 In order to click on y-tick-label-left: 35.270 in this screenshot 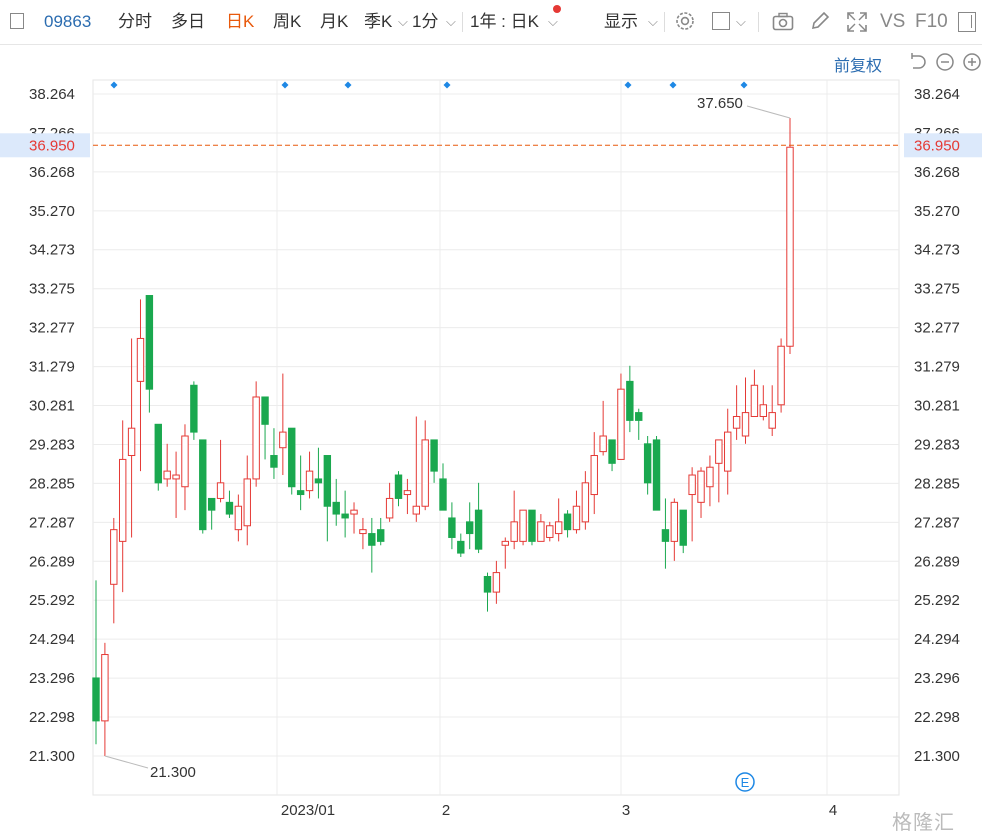, I will do `click(52, 211)`.